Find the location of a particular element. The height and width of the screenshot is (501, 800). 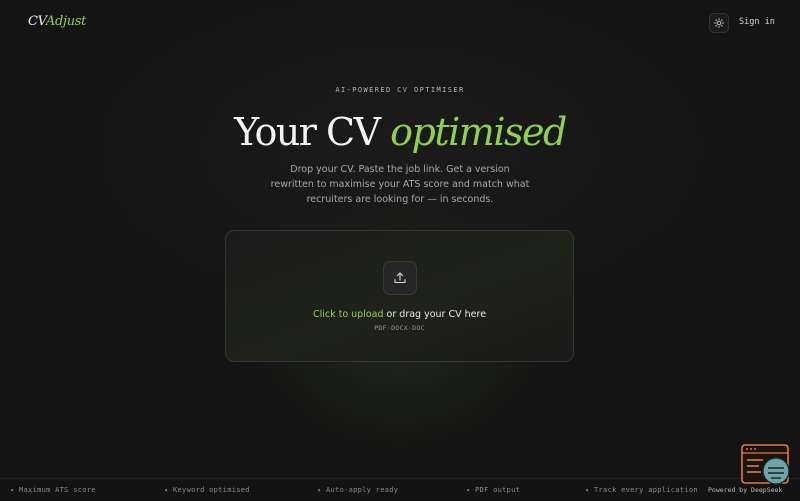

sign-in-link: Sign in is located at coordinates (757, 22).